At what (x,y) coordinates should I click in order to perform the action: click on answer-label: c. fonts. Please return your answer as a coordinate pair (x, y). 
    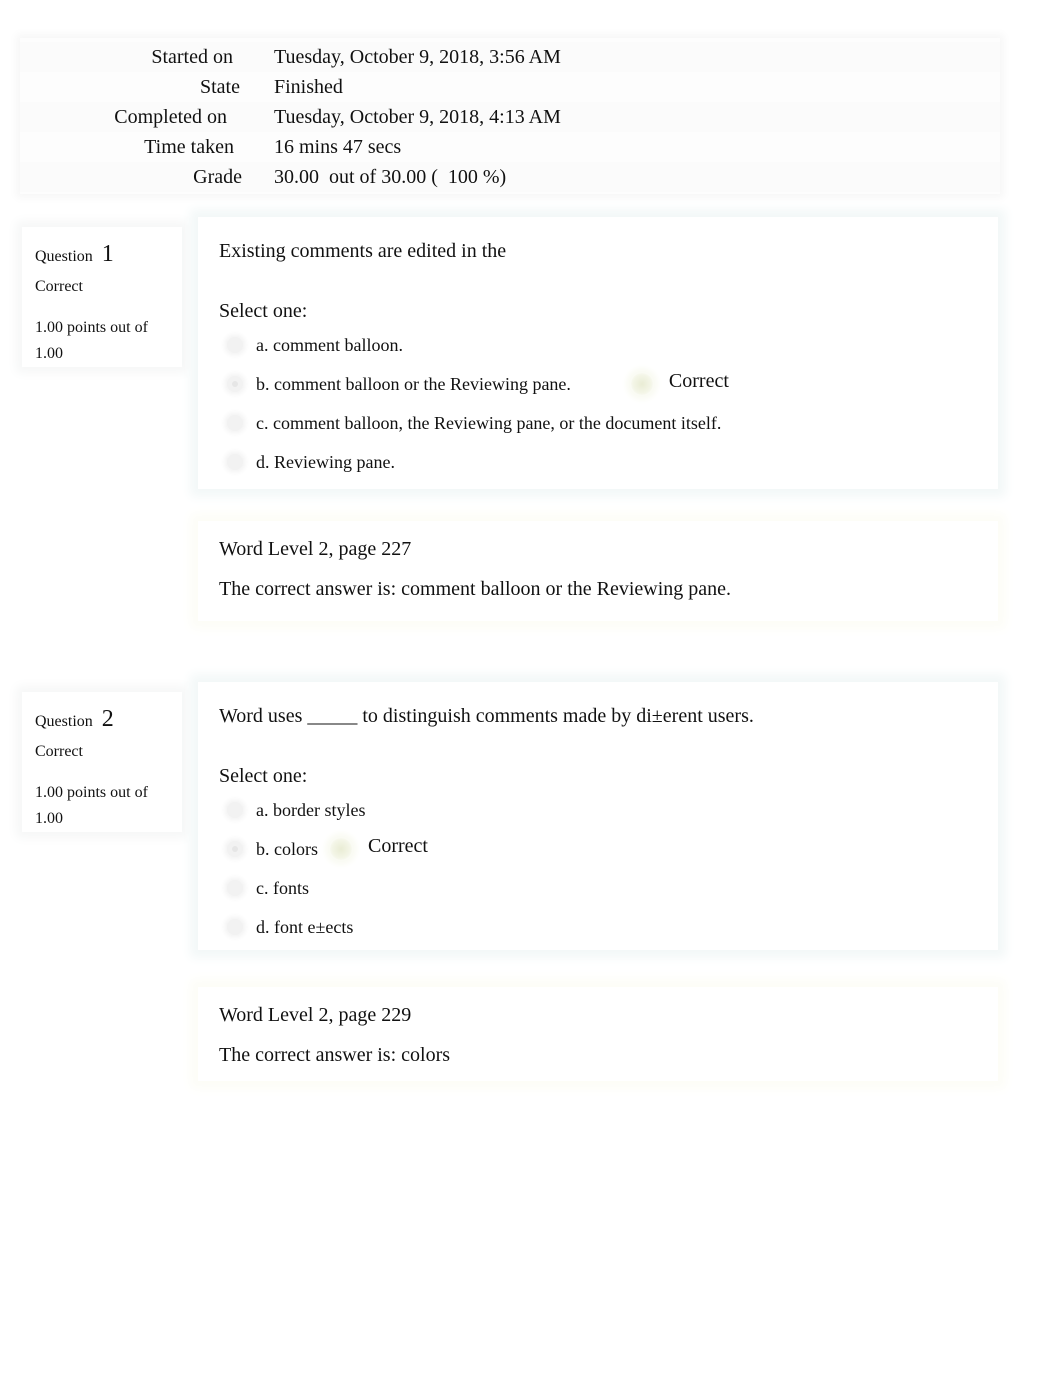
    Looking at the image, I should click on (282, 888).